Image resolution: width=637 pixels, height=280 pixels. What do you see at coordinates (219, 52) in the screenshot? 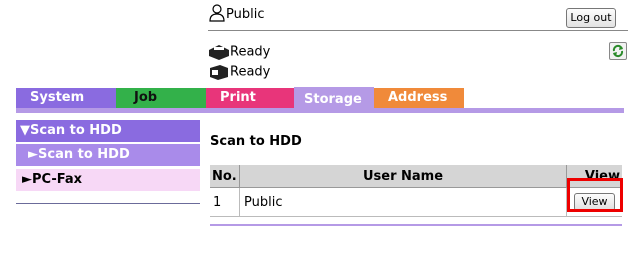
I see `printer-icon` at bounding box center [219, 52].